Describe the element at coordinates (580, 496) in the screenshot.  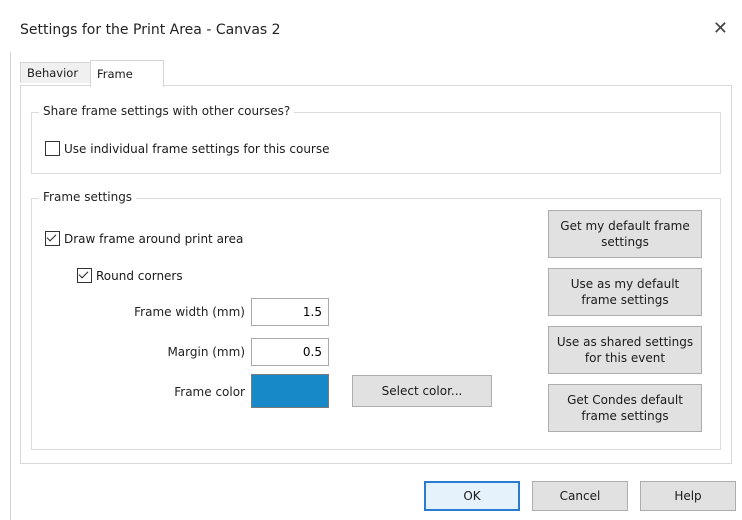
I see `cancel-button: Cancel` at that location.